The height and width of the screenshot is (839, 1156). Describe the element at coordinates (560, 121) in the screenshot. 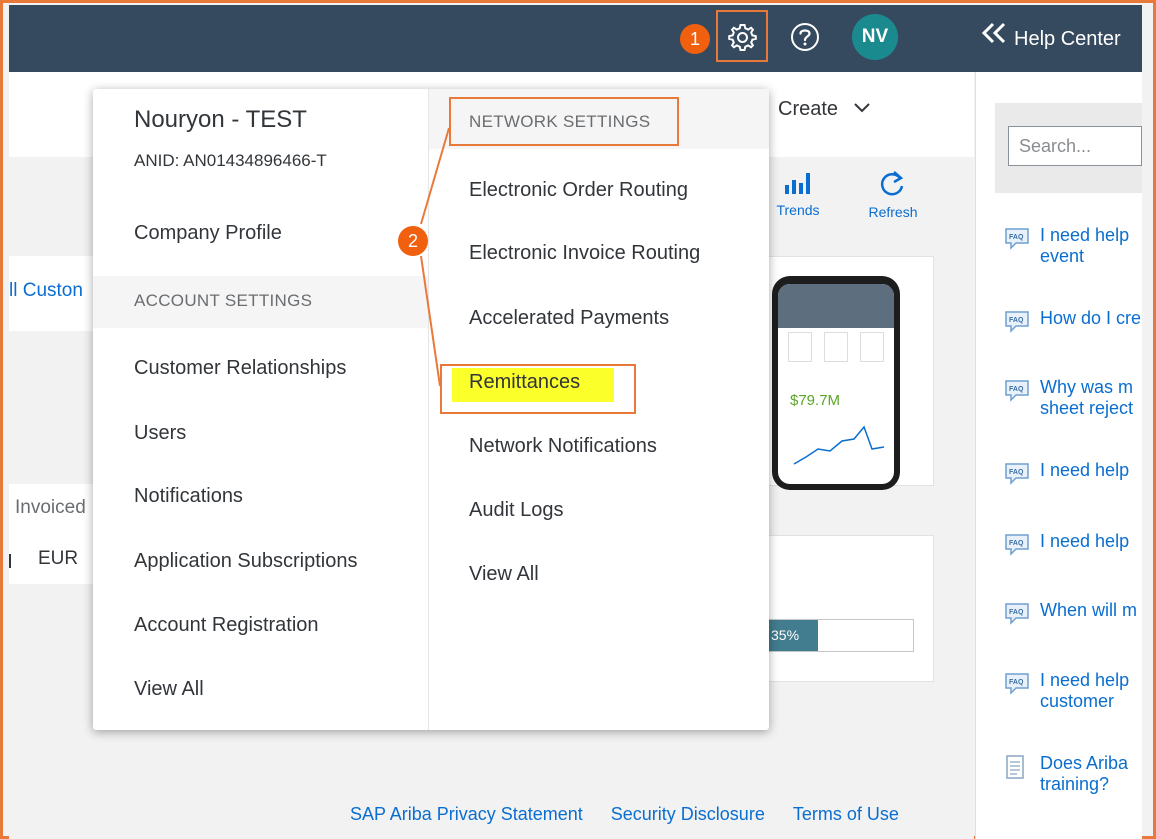

I see `network-settings-header: NETWORK SETTINGS` at that location.